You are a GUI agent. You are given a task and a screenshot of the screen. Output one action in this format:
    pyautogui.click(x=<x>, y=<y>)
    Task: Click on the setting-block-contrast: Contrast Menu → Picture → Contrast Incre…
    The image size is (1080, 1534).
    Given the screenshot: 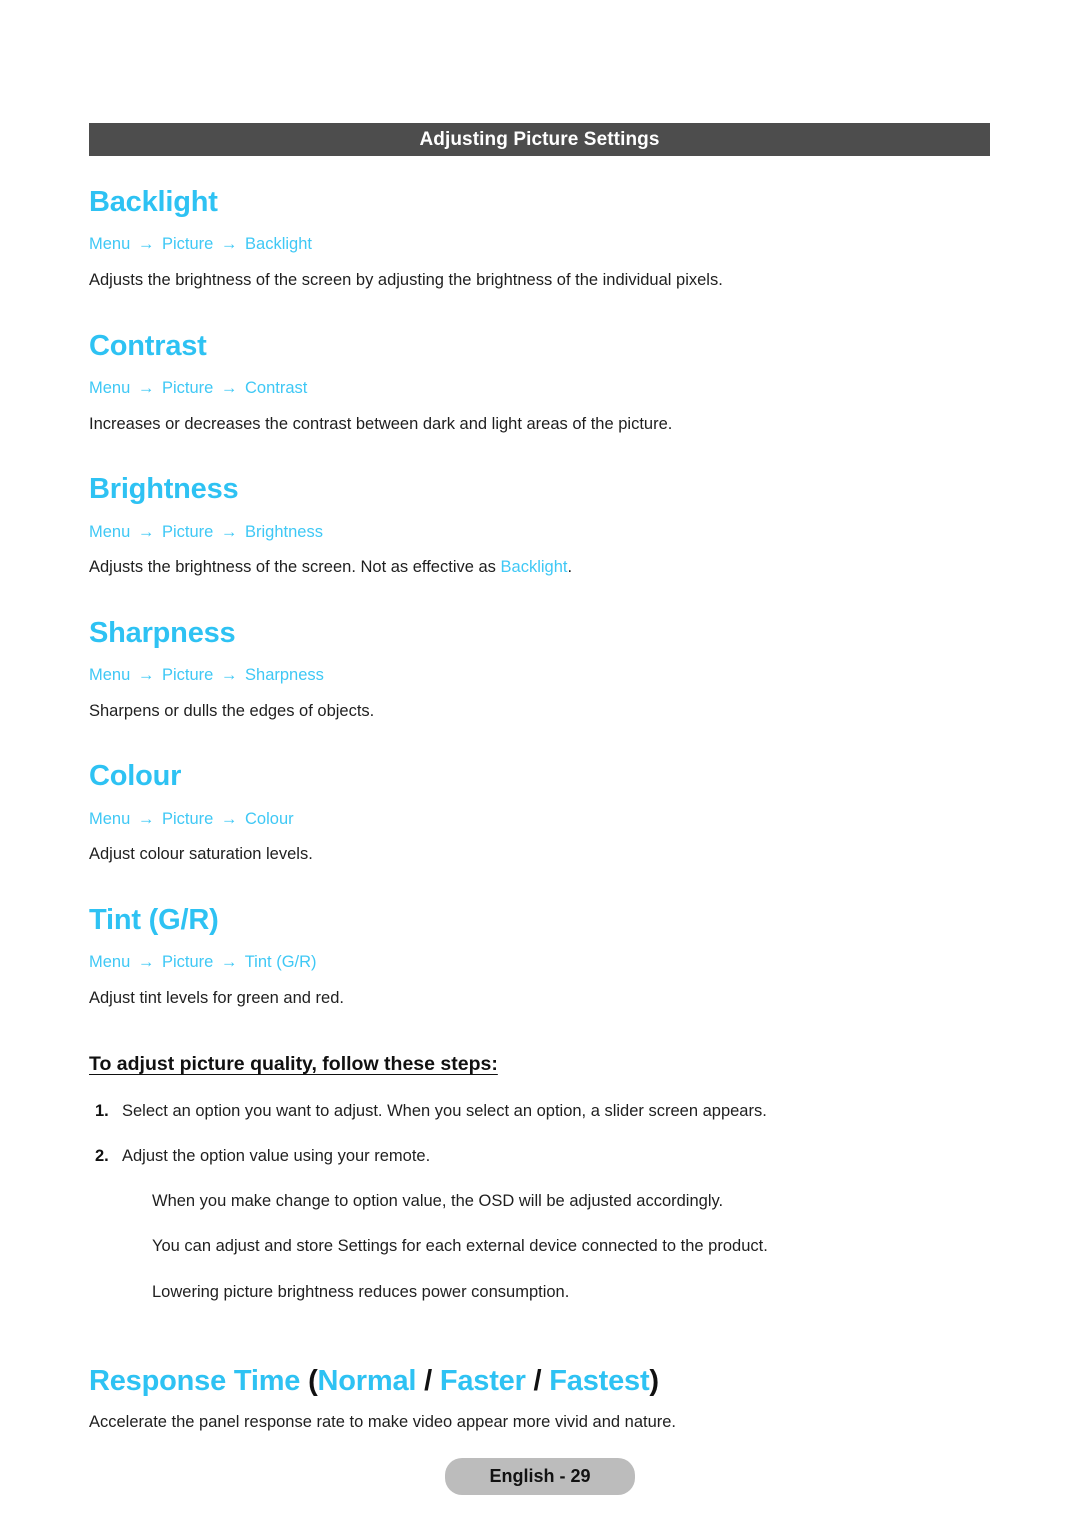 What is the action you would take?
    pyautogui.click(x=539, y=383)
    